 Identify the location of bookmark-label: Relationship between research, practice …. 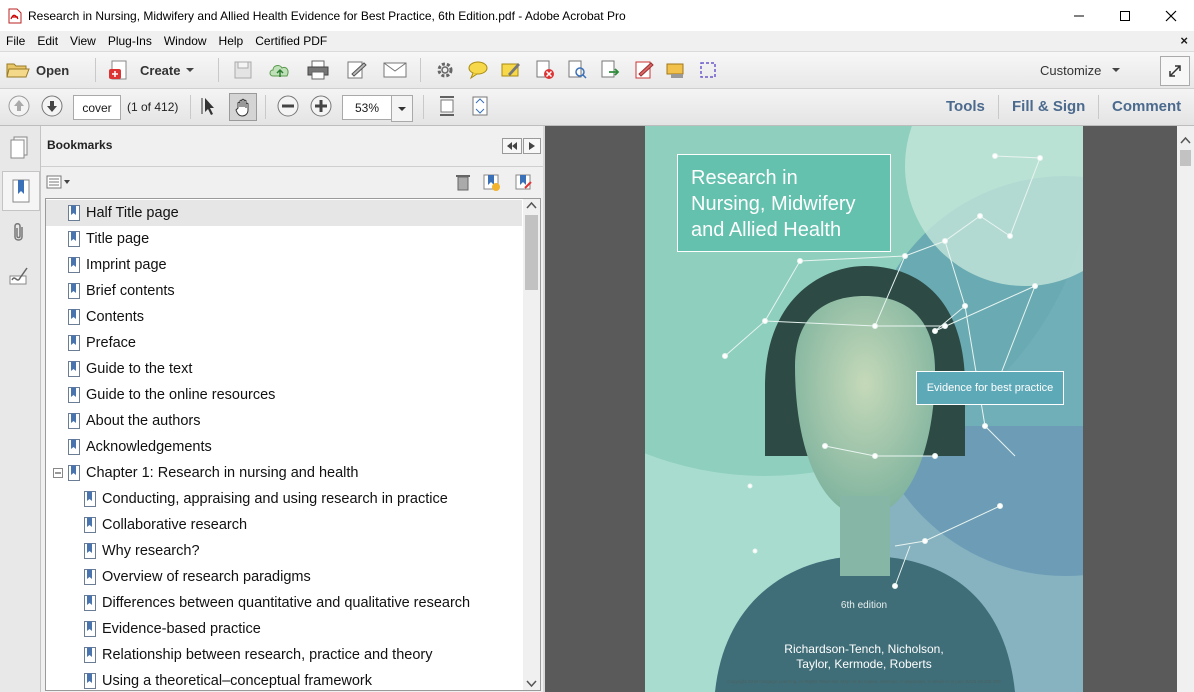
(267, 655).